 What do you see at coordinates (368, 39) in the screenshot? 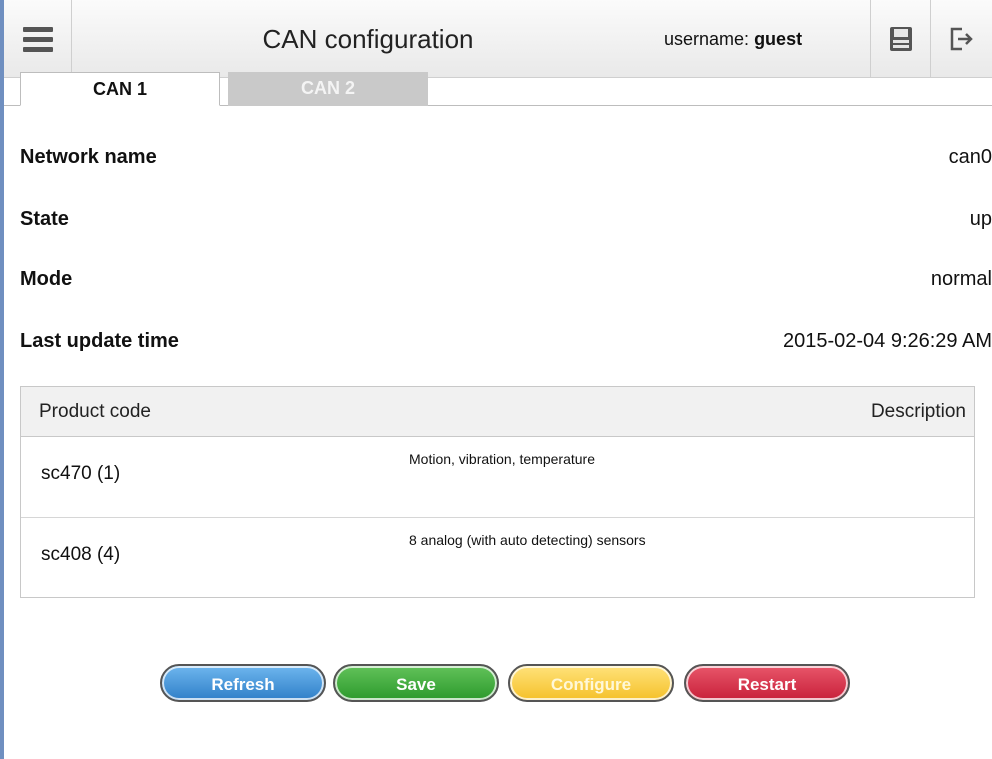
I see `page-title: CAN configuration` at bounding box center [368, 39].